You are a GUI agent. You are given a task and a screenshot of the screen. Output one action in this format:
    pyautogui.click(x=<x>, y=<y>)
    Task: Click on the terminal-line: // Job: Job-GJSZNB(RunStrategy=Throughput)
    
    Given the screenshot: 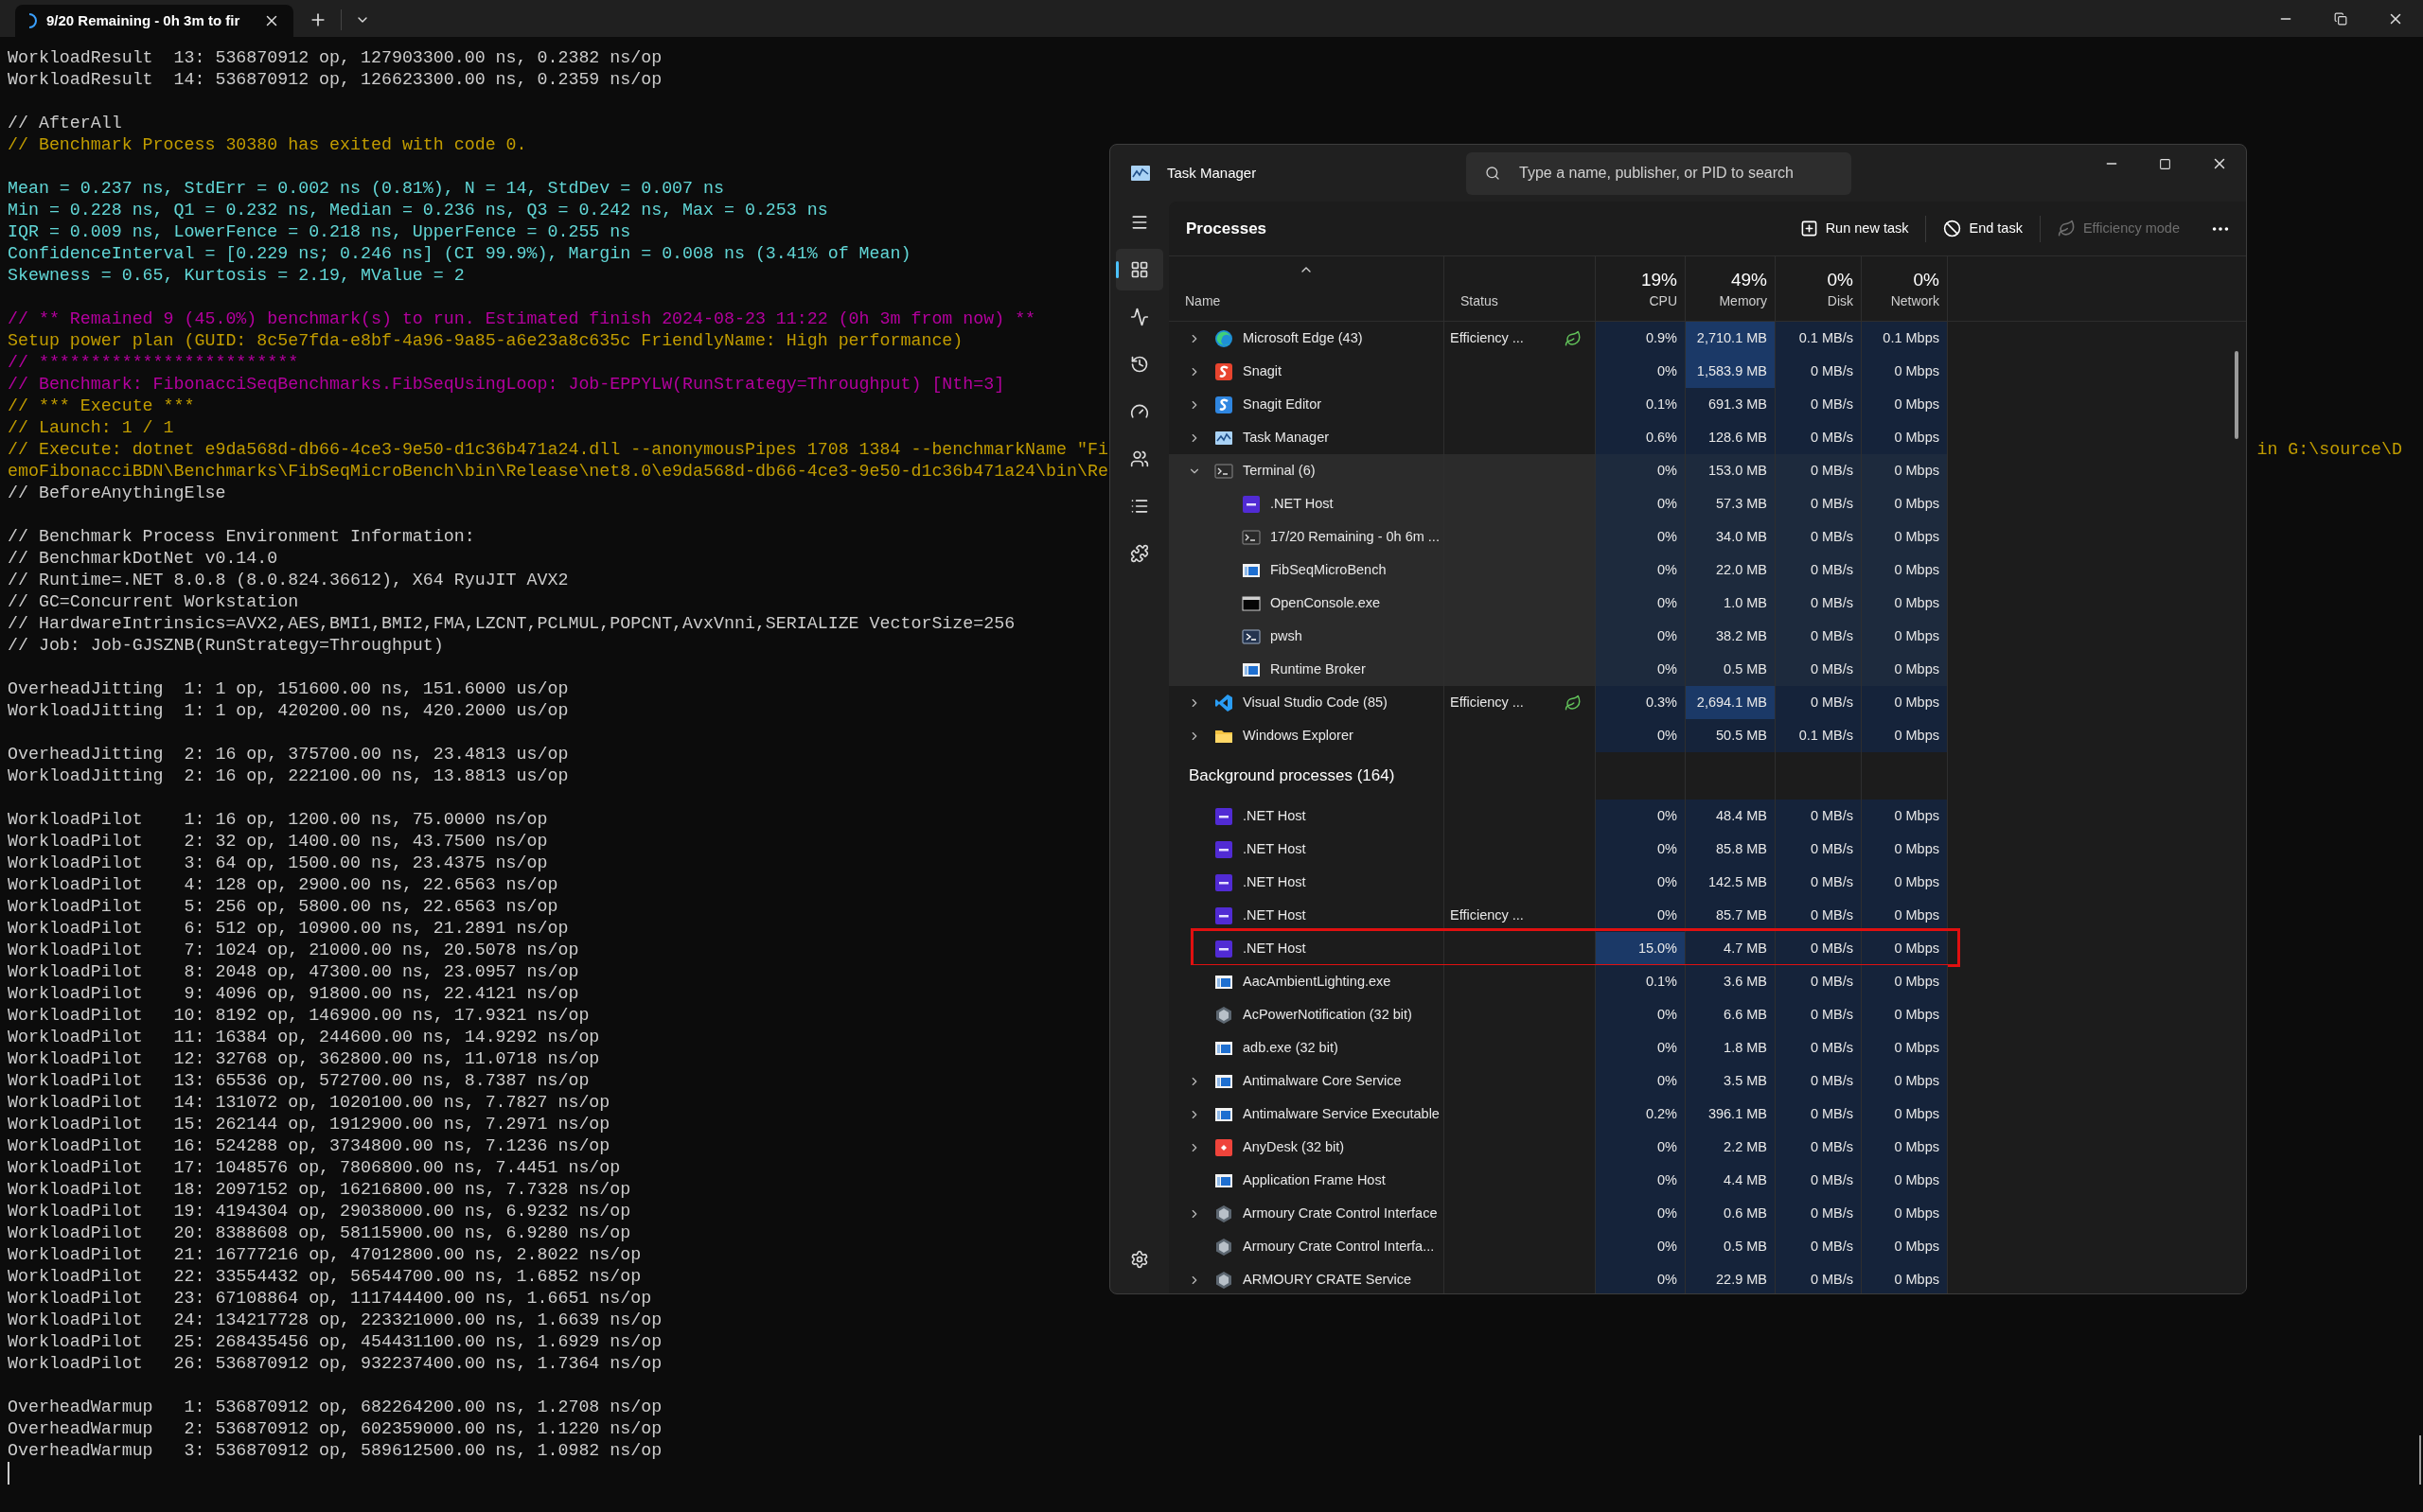 What is the action you would take?
    pyautogui.click(x=226, y=646)
    